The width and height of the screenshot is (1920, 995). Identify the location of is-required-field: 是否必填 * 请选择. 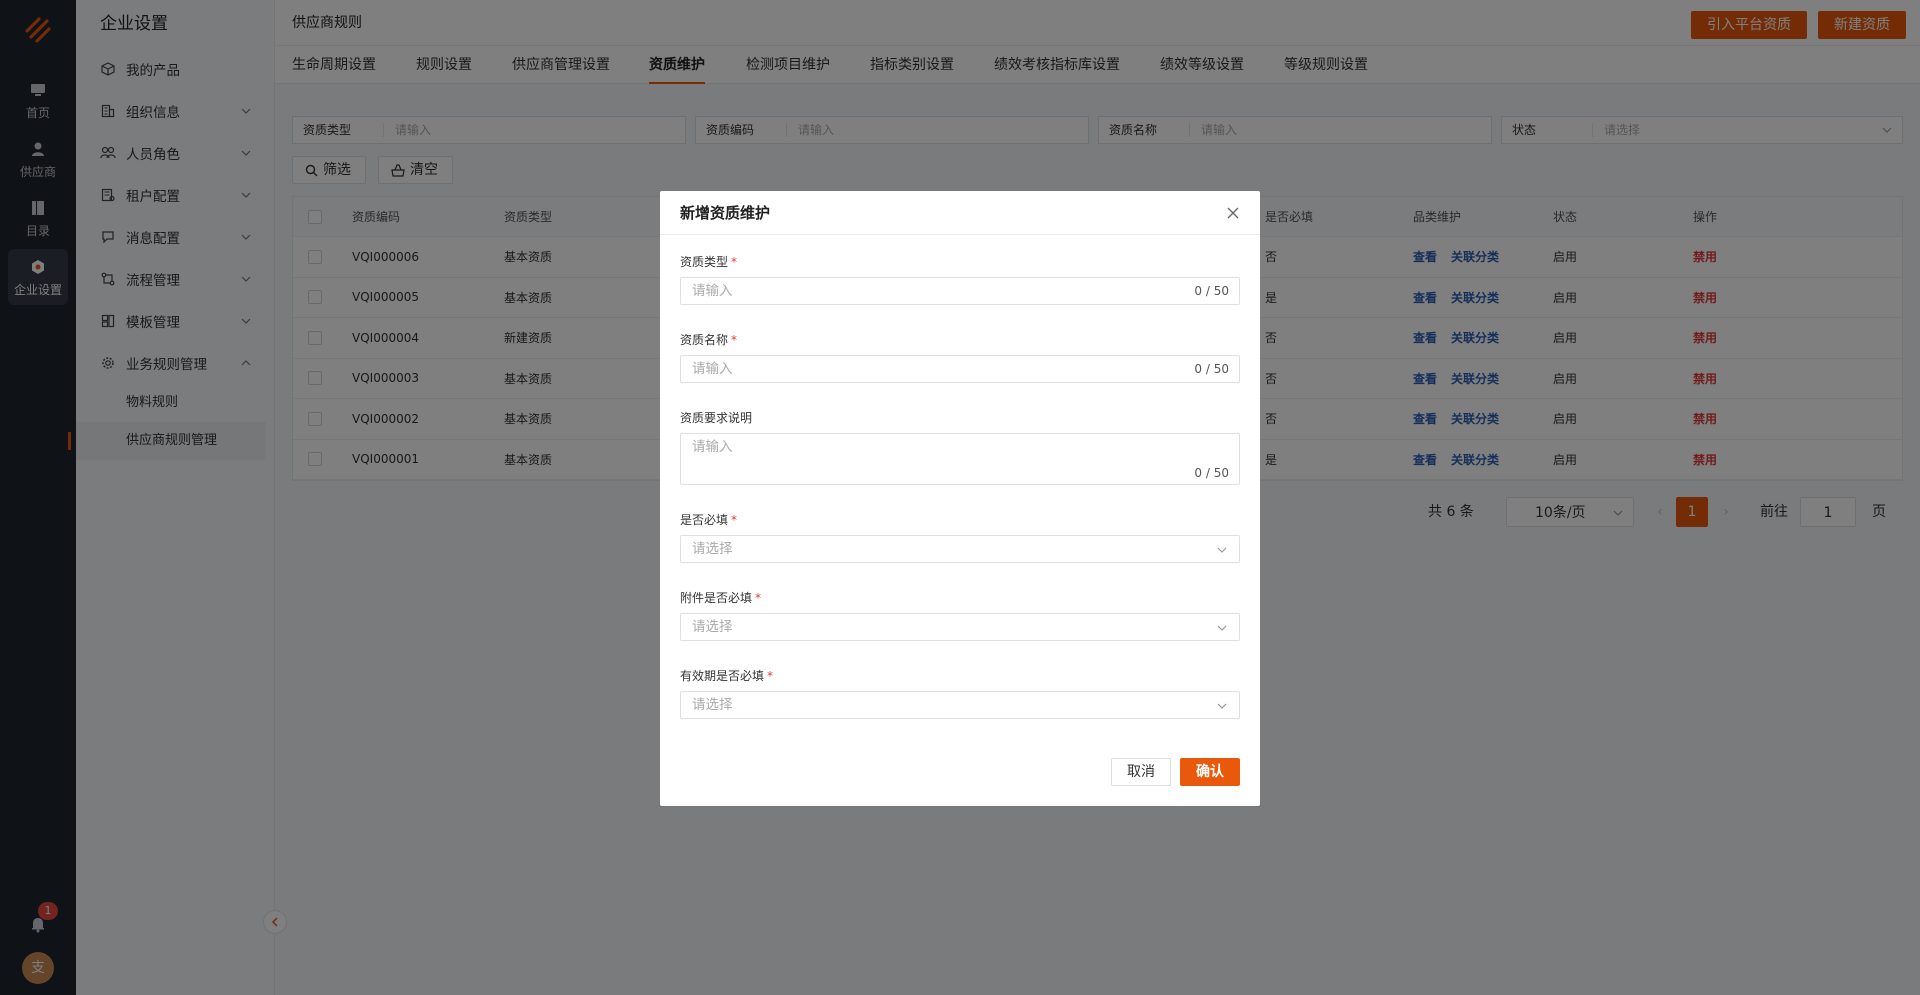
(960, 537).